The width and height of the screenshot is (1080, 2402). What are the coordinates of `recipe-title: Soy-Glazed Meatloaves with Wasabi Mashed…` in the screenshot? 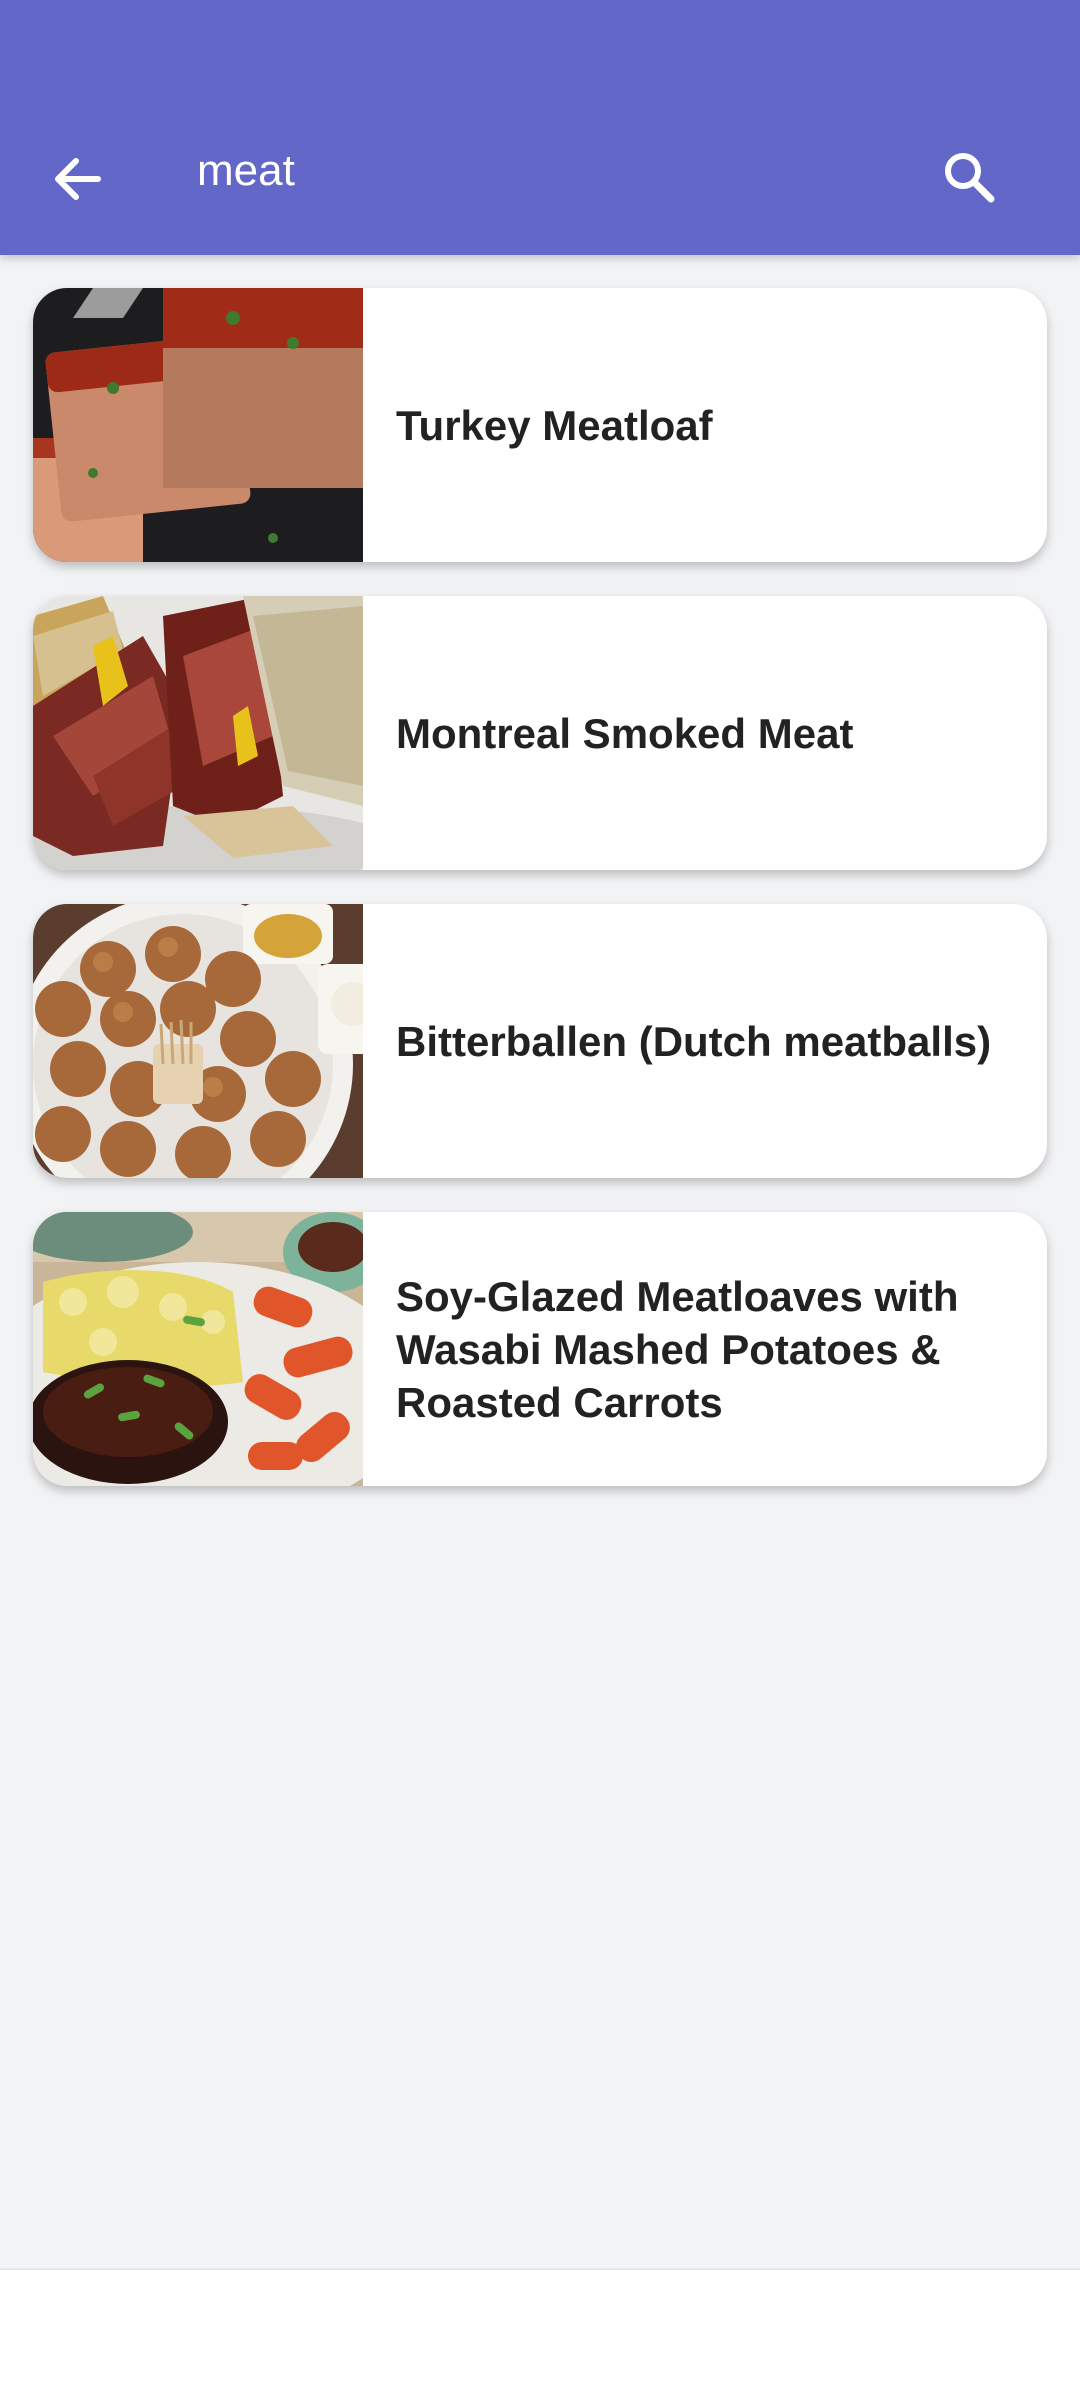 It's located at (677, 1349).